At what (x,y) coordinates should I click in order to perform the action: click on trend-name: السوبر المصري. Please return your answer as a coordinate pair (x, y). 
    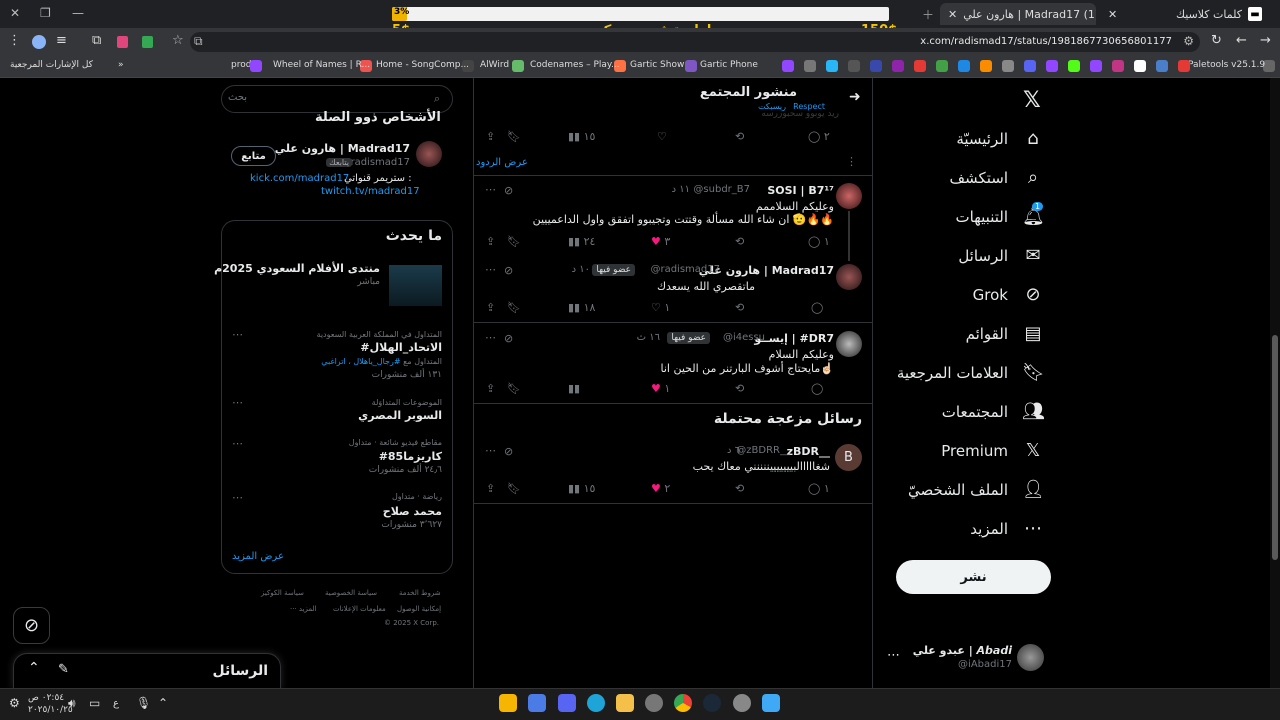
    Looking at the image, I should click on (400, 415).